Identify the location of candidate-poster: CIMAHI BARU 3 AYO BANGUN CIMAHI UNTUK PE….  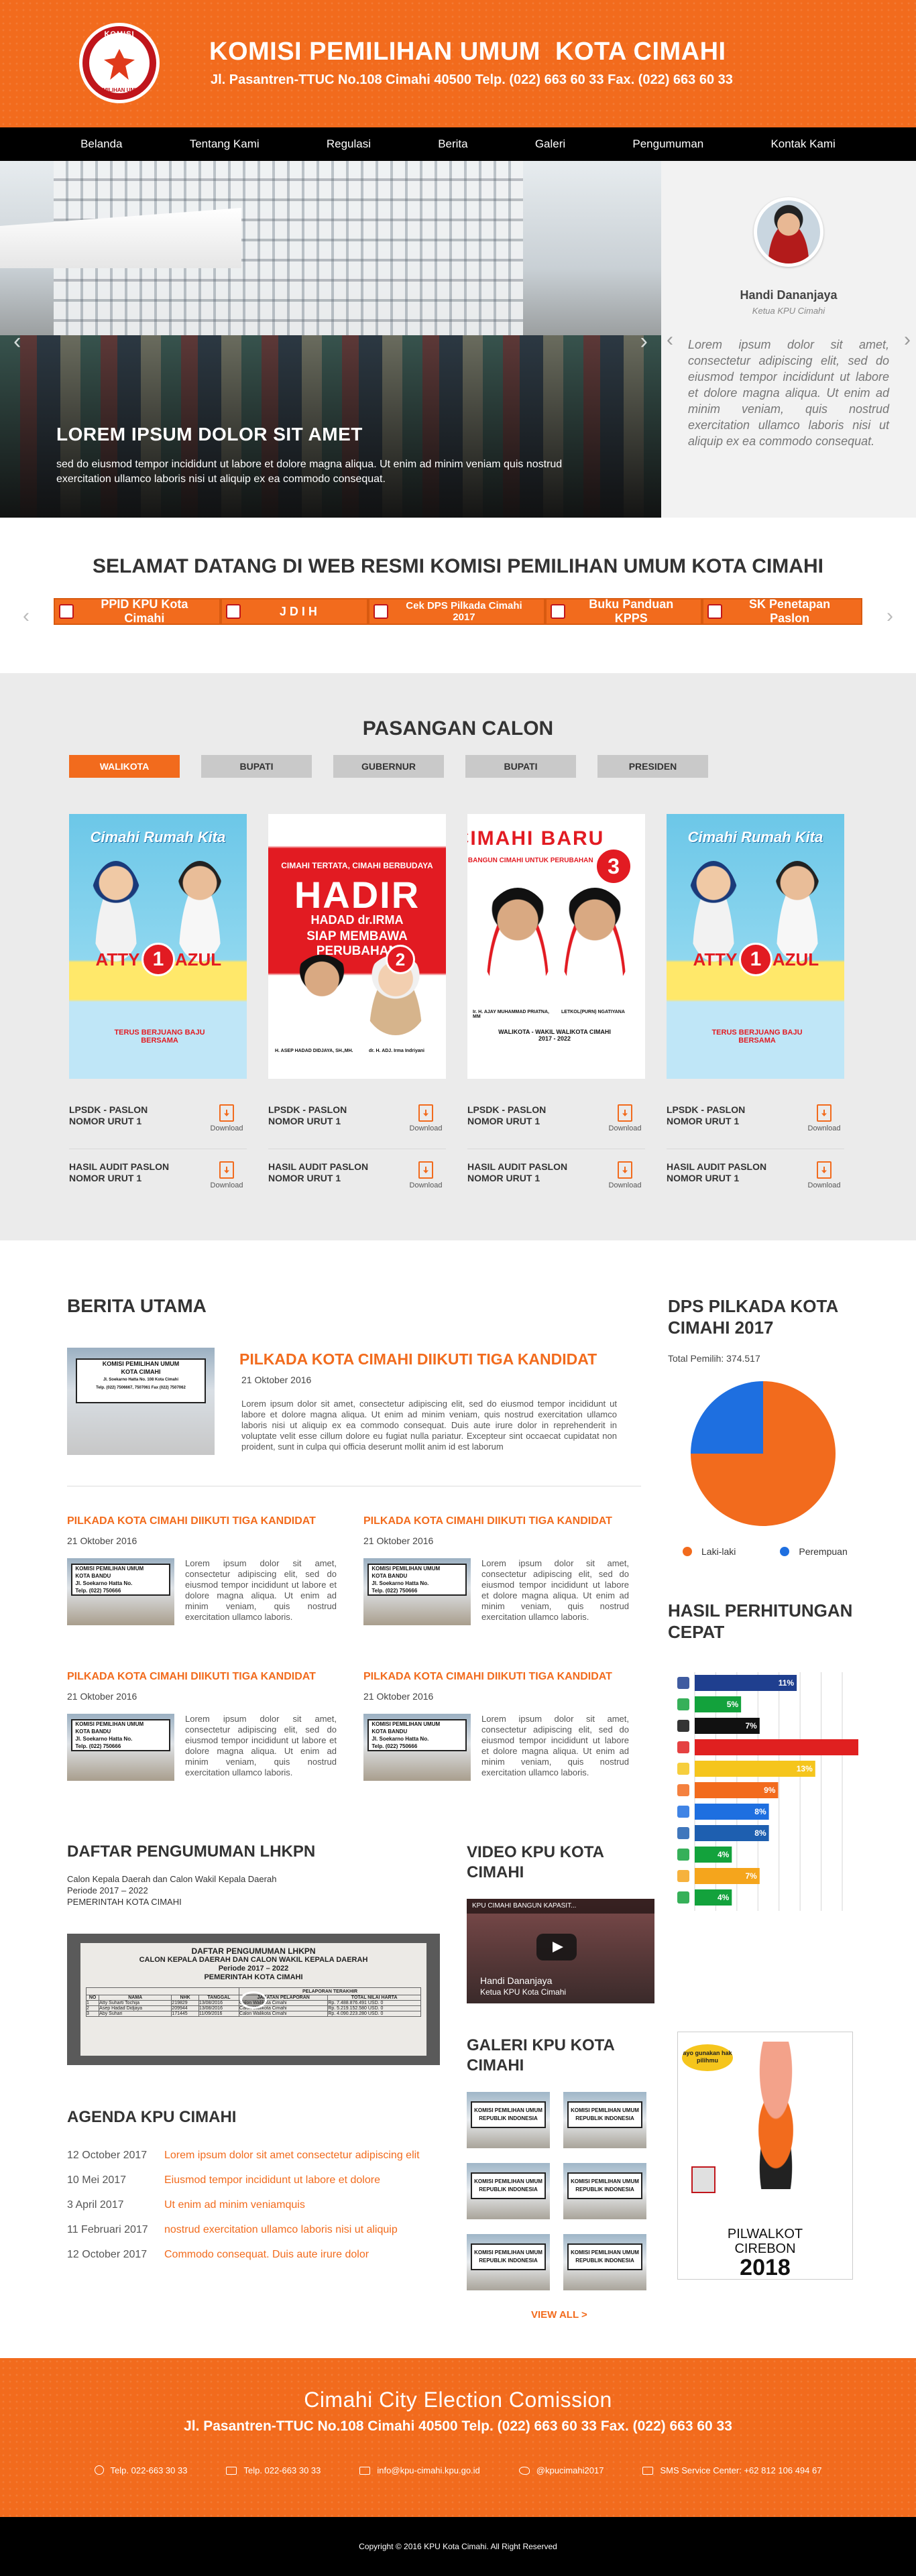
(556, 946).